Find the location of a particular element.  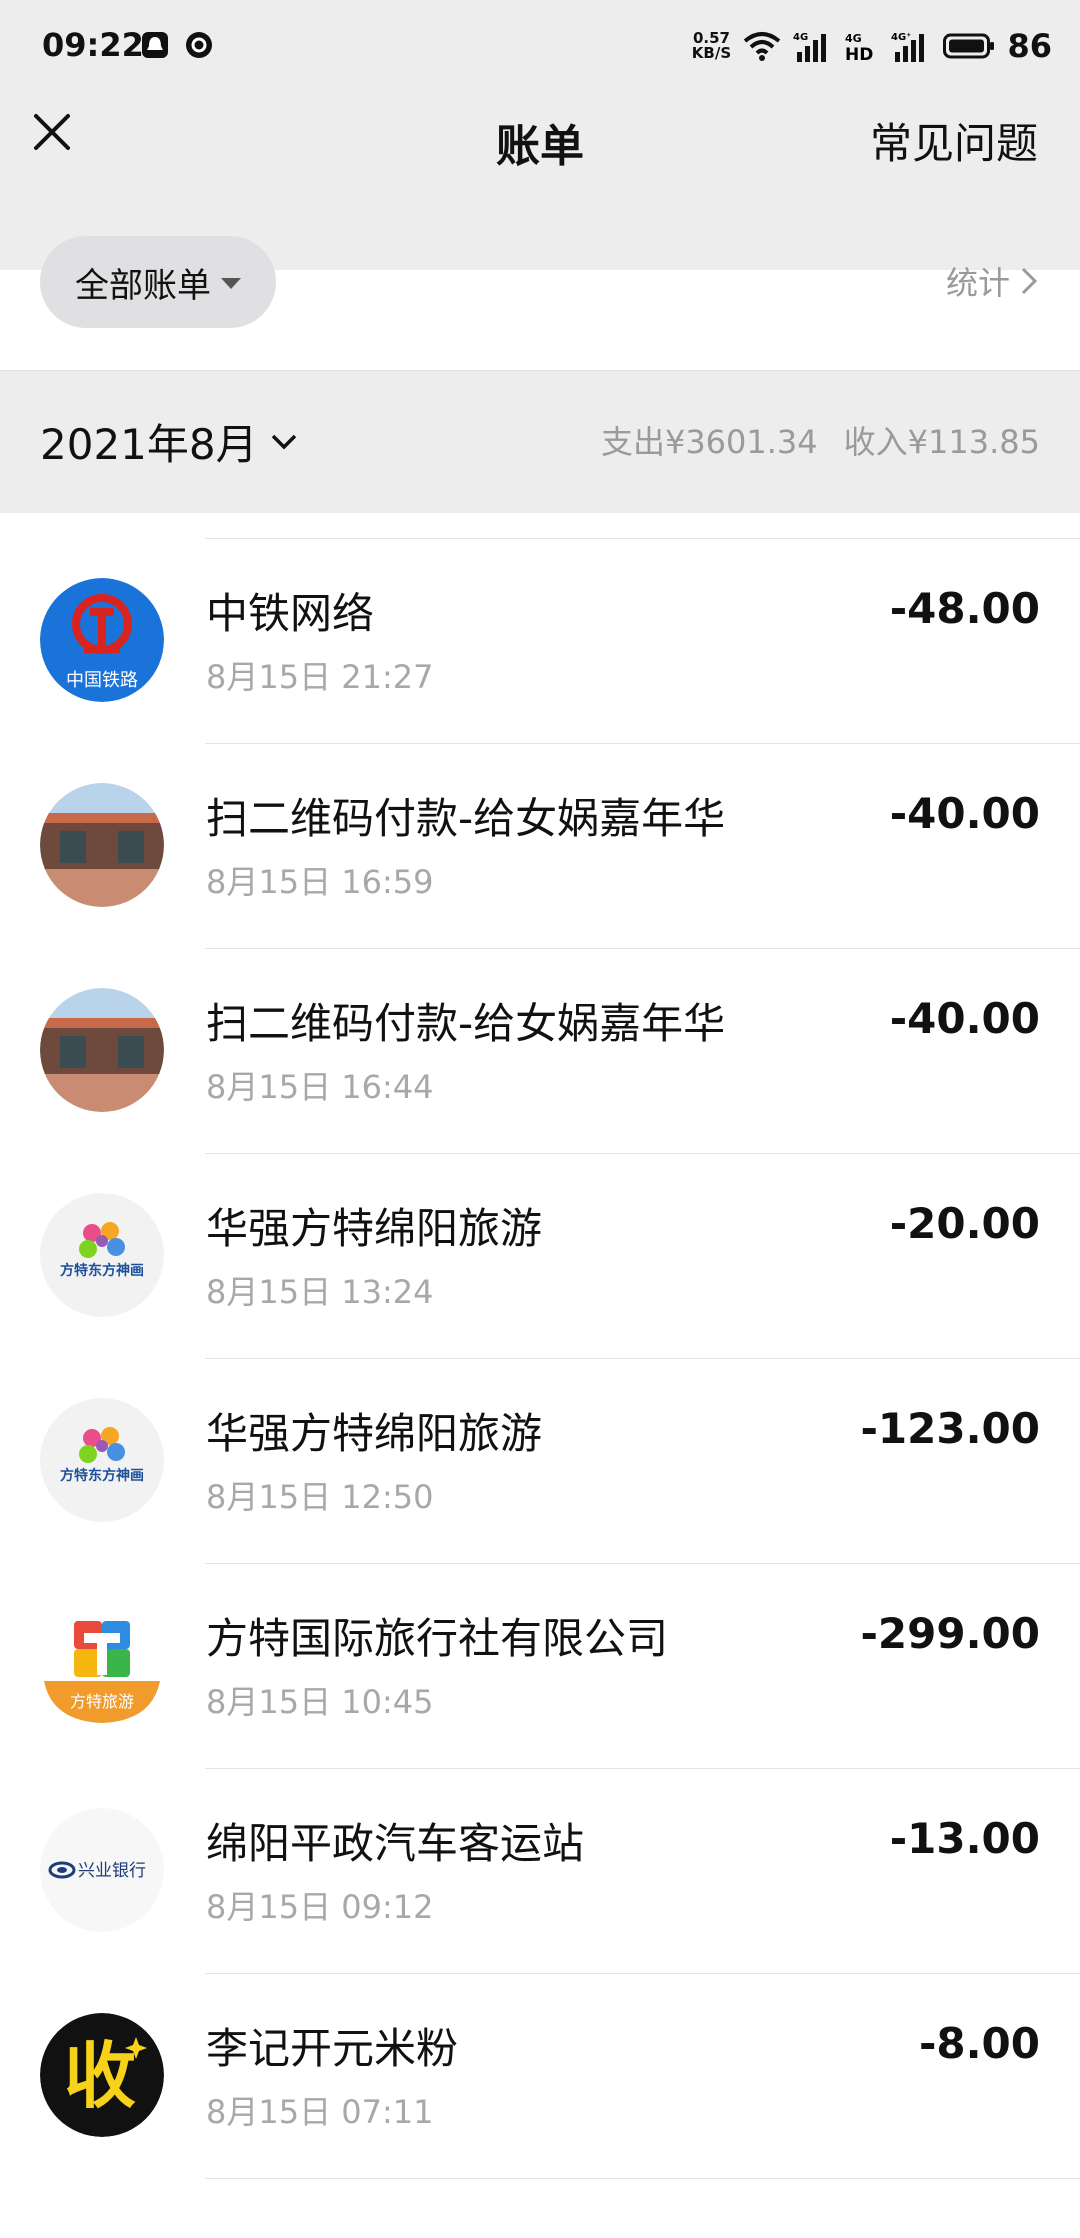

bell-icon is located at coordinates (155, 45).